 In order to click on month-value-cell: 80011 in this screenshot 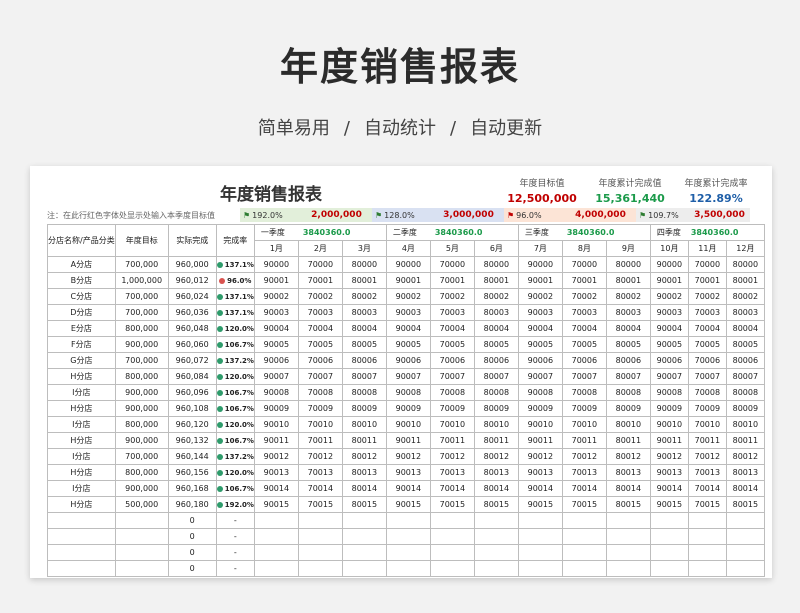, I will do `click(496, 440)`.